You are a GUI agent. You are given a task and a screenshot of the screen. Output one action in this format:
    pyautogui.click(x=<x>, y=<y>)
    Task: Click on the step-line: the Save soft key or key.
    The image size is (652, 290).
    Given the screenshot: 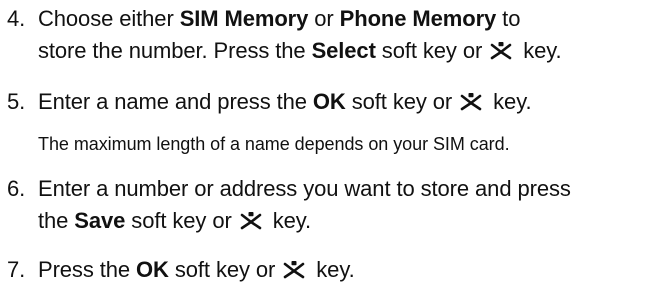 What is the action you would take?
    pyautogui.click(x=343, y=221)
    